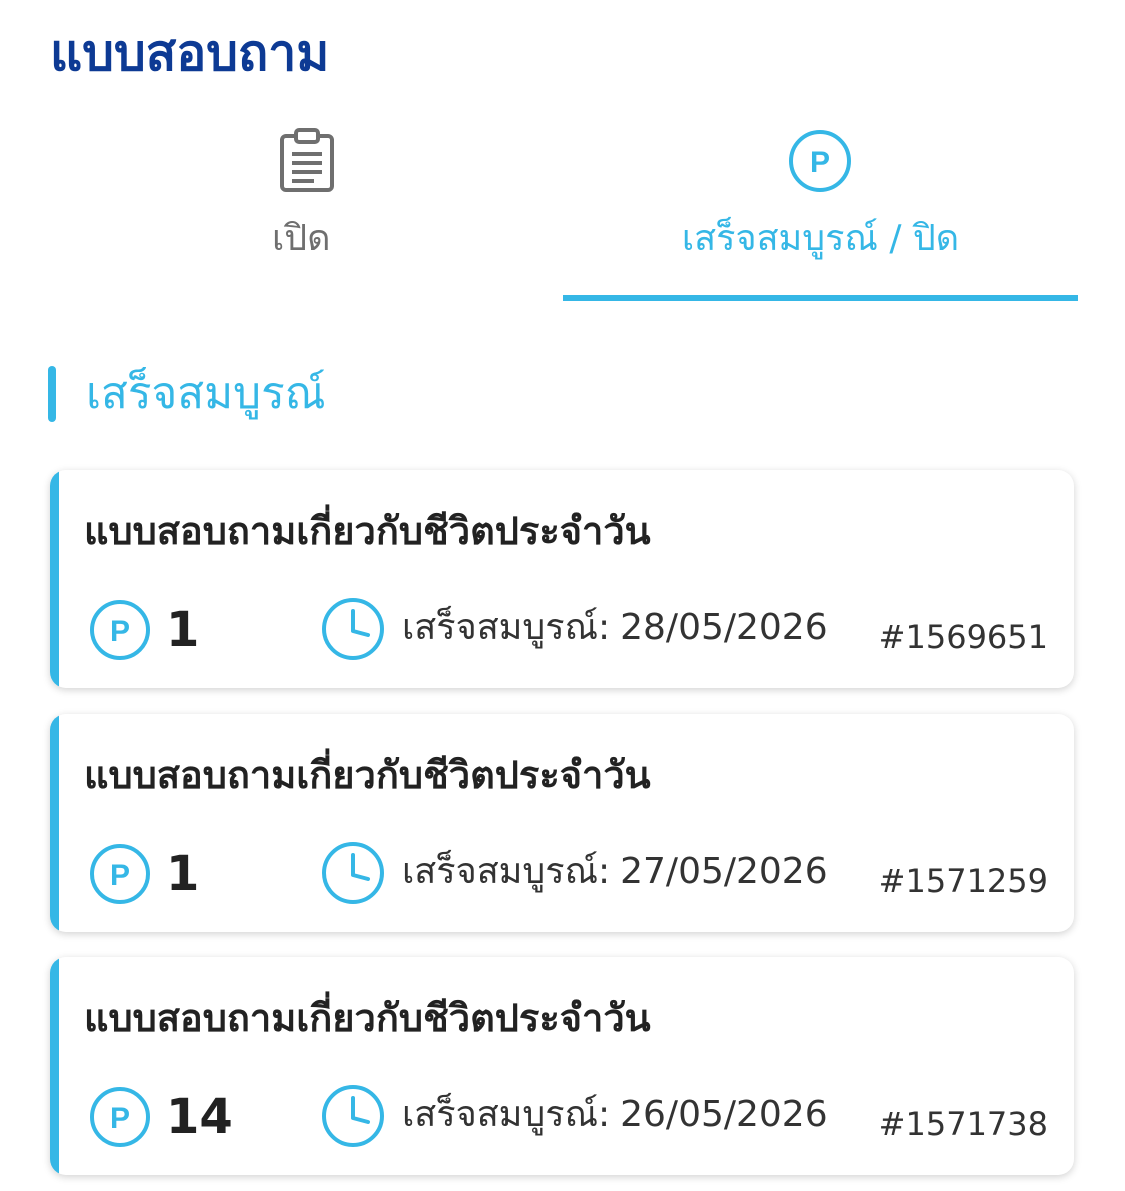  I want to click on tab-bar: เปิด P เสร็จสมบูรณ์ / ปิด, so click(563, 211).